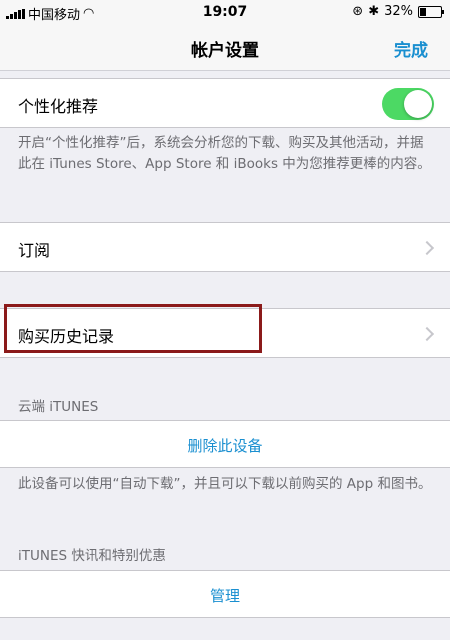 The image size is (450, 640). What do you see at coordinates (423, 11) in the screenshot?
I see `battery-fill` at bounding box center [423, 11].